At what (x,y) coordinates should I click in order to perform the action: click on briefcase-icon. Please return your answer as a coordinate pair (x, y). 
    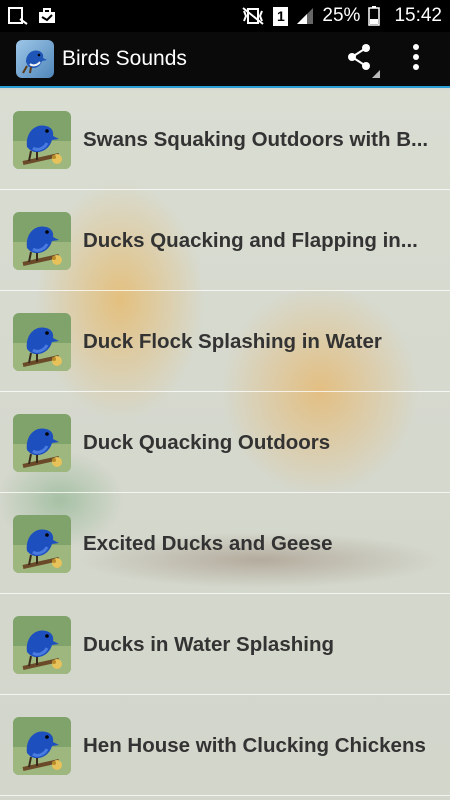
    Looking at the image, I should click on (47, 16).